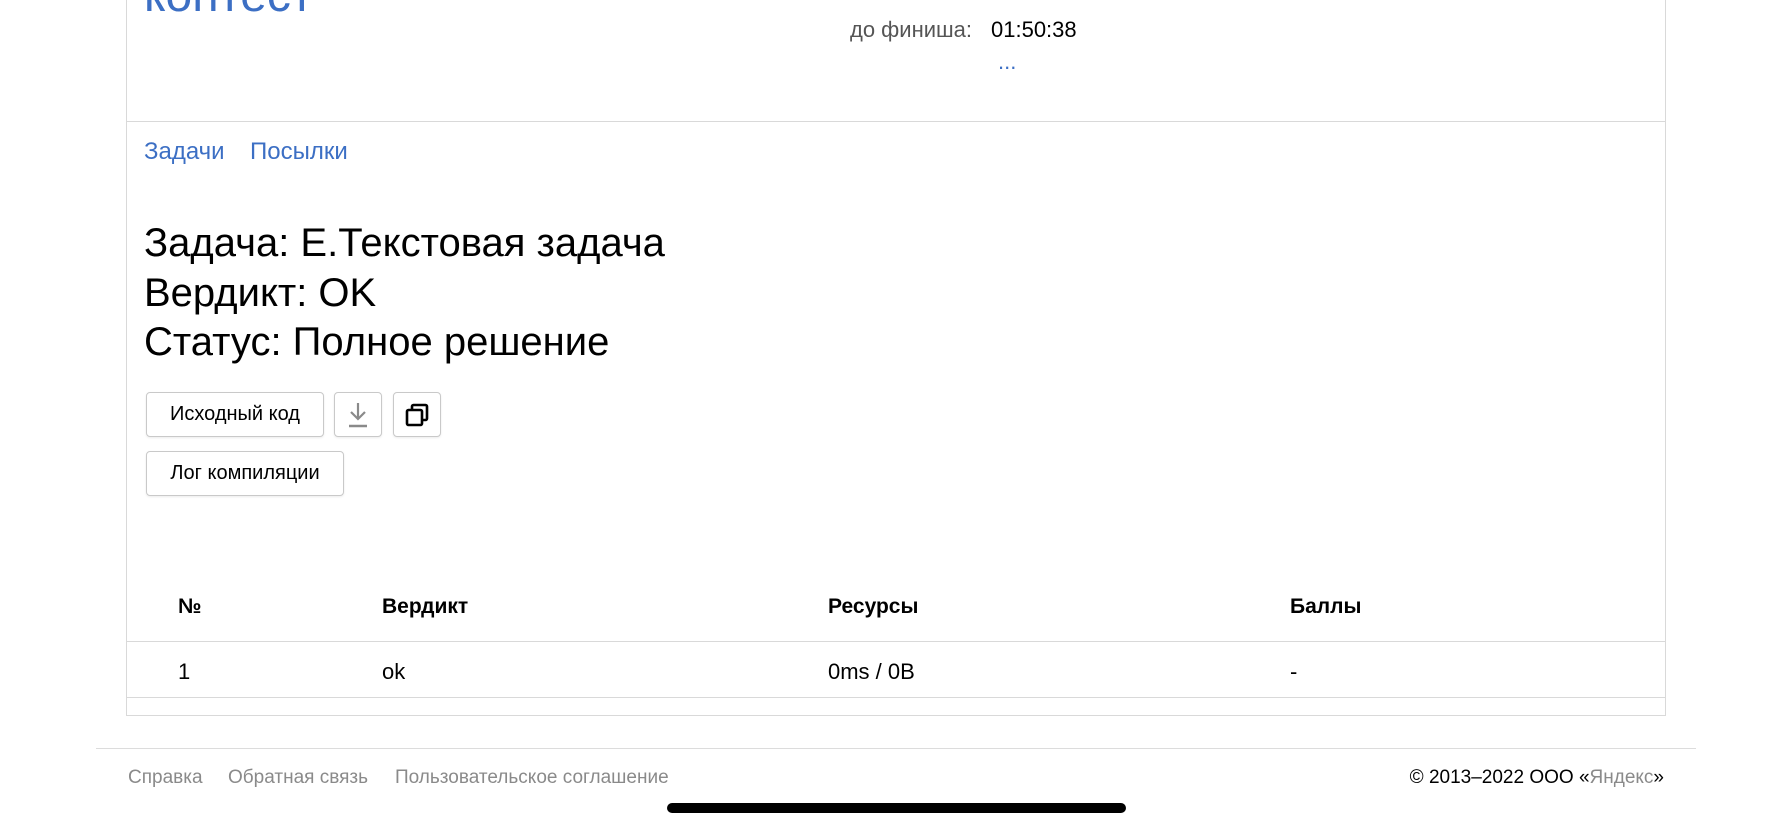 The width and height of the screenshot is (1792, 828). I want to click on source-code-button-label: Исходный код, so click(235, 414).